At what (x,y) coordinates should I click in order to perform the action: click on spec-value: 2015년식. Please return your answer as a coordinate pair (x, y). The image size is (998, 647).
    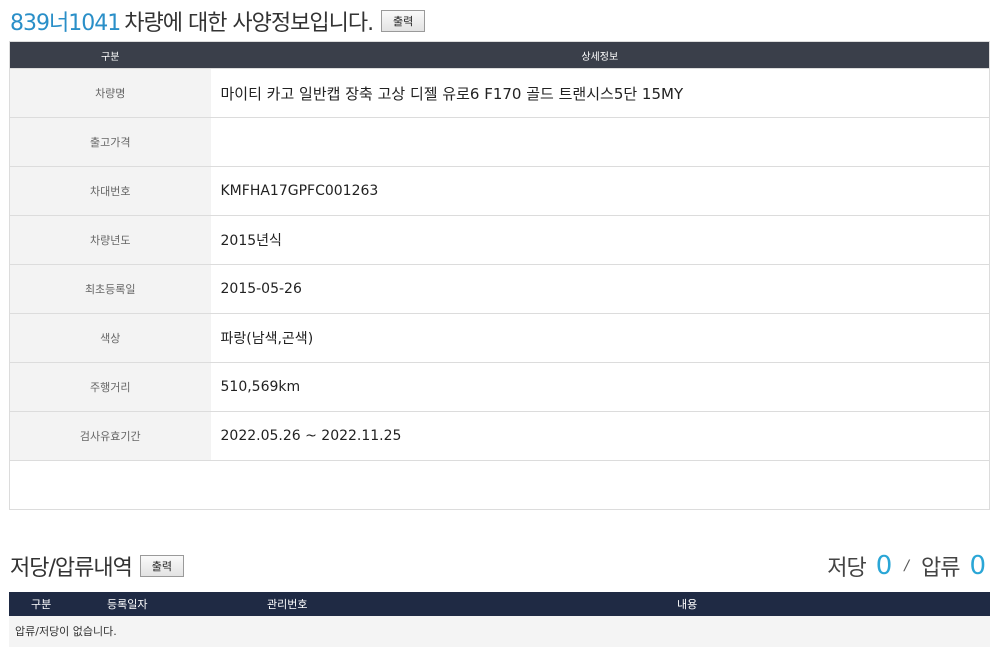
    Looking at the image, I should click on (600, 240).